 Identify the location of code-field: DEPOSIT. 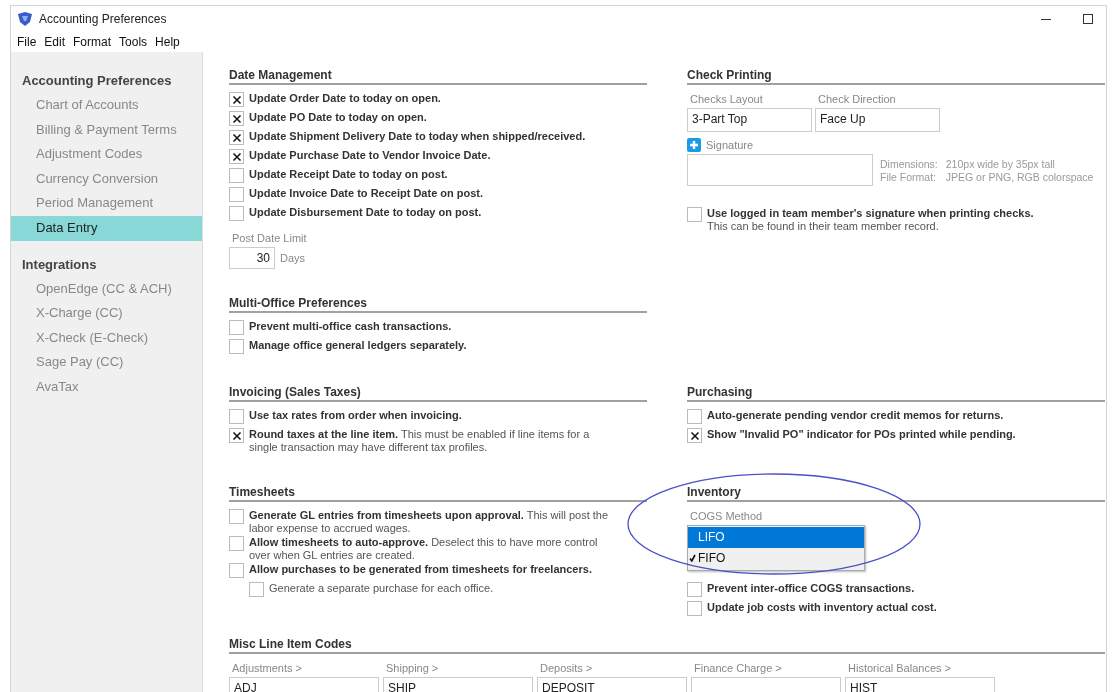
(612, 684).